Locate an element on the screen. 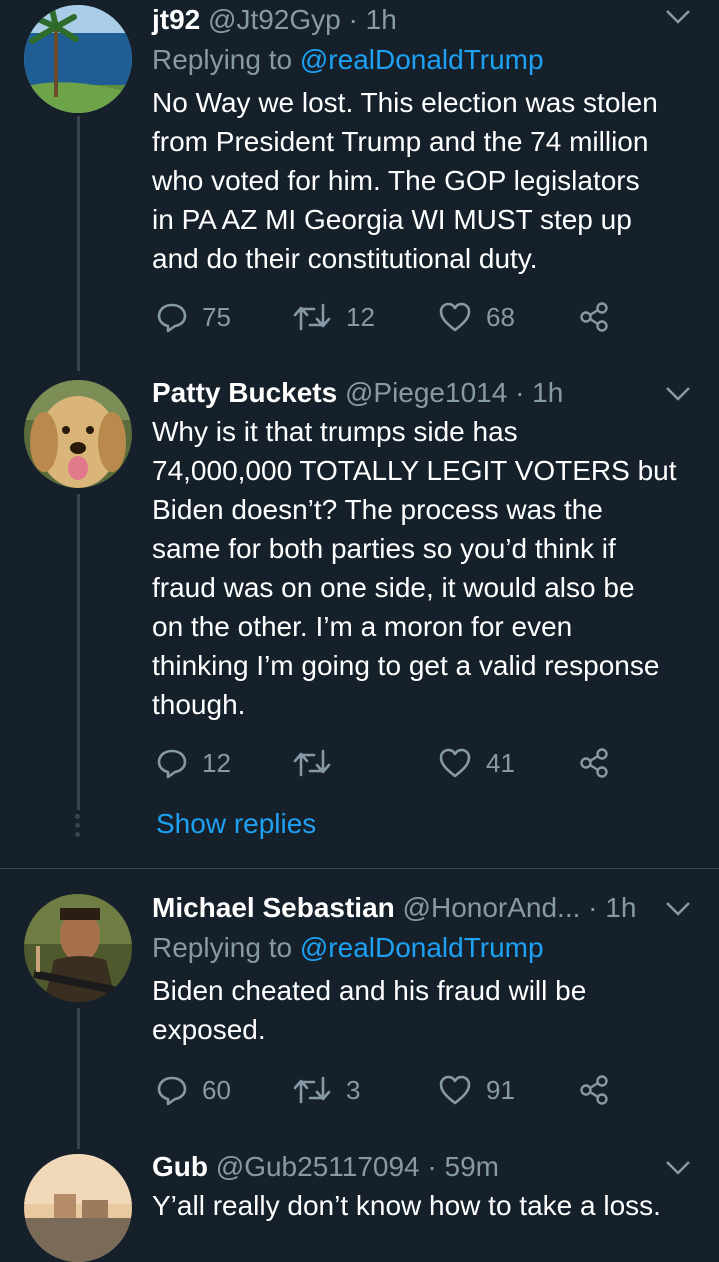 The image size is (719, 1262). display-name: Patty Buckets is located at coordinates (244, 392).